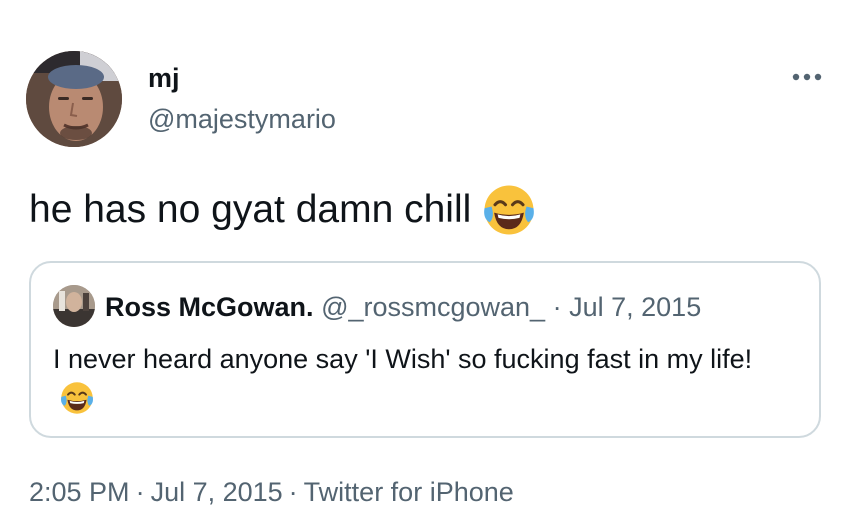 The height and width of the screenshot is (532, 852). I want to click on author-avatar, so click(74, 99).